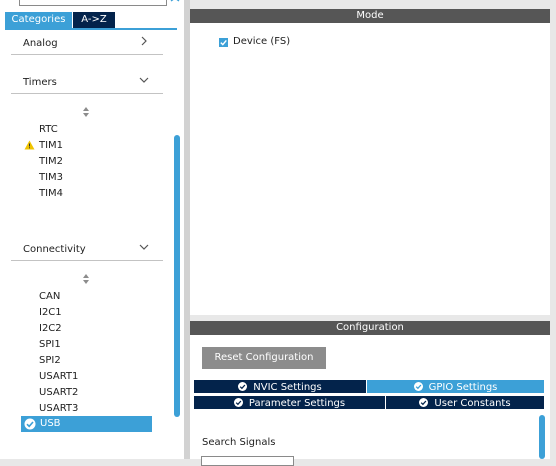  I want to click on tab-underline, so click(91, 29).